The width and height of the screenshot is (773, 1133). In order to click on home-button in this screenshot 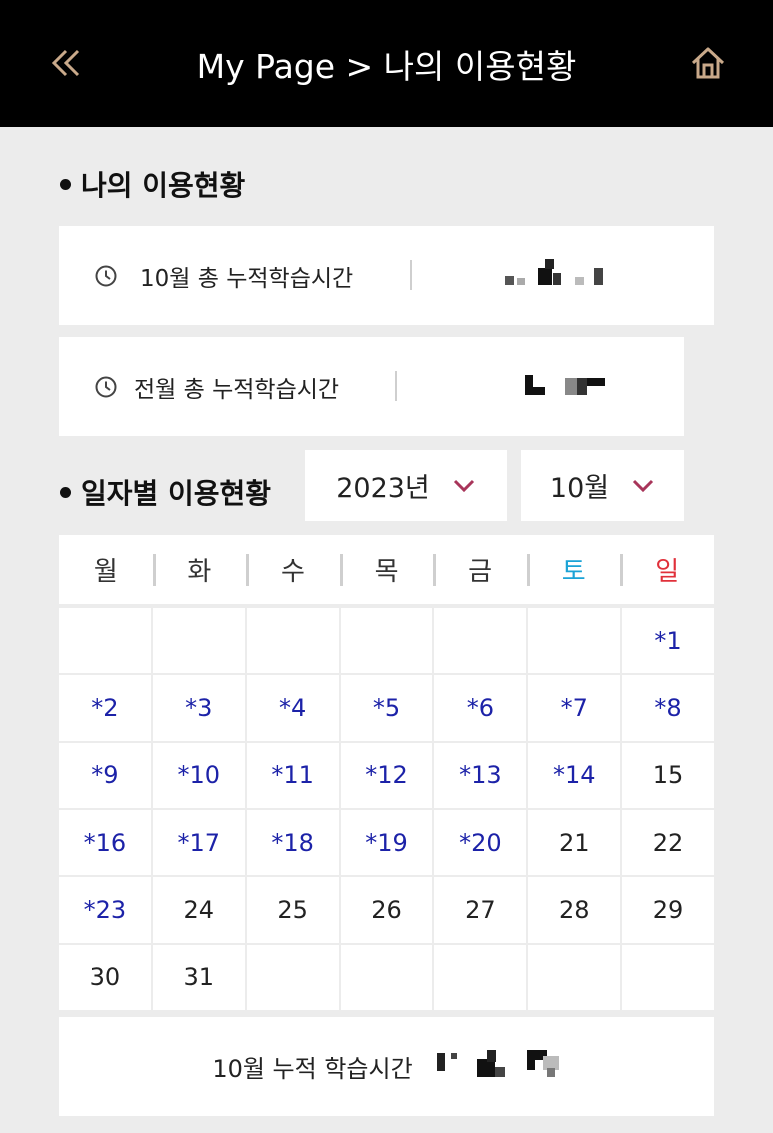, I will do `click(708, 63)`.